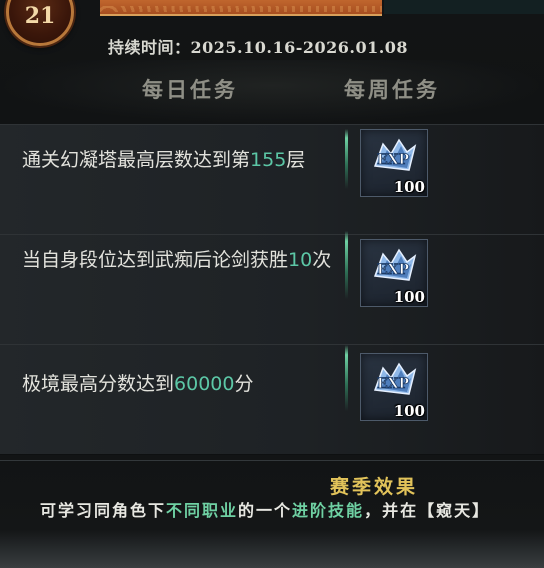  What do you see at coordinates (103, 510) in the screenshot?
I see `season-text: 可学习同角色下` at bounding box center [103, 510].